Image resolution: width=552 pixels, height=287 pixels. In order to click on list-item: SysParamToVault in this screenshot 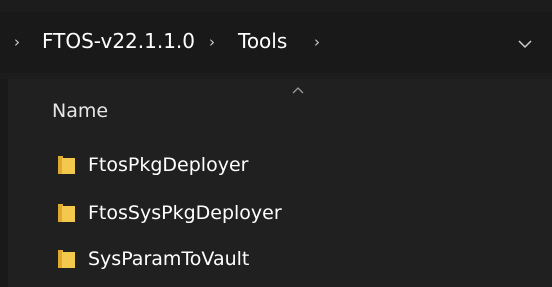, I will do `click(262, 260)`.